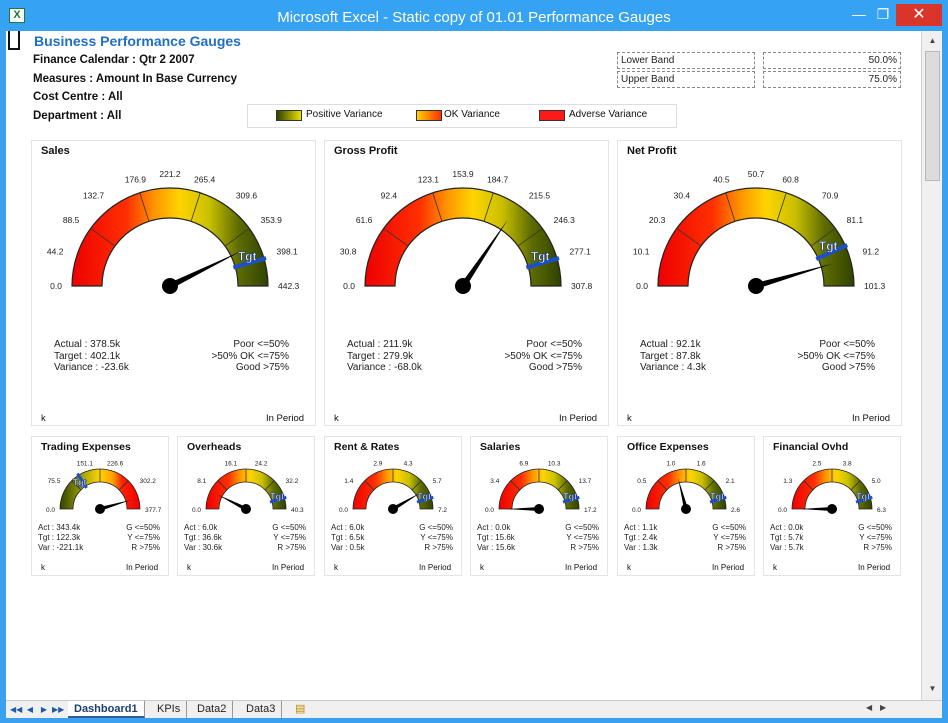 Image resolution: width=948 pixels, height=723 pixels. I want to click on stats-left: Act : 1.1k Tgt : 2.4k Var : 1.3k, so click(641, 538).